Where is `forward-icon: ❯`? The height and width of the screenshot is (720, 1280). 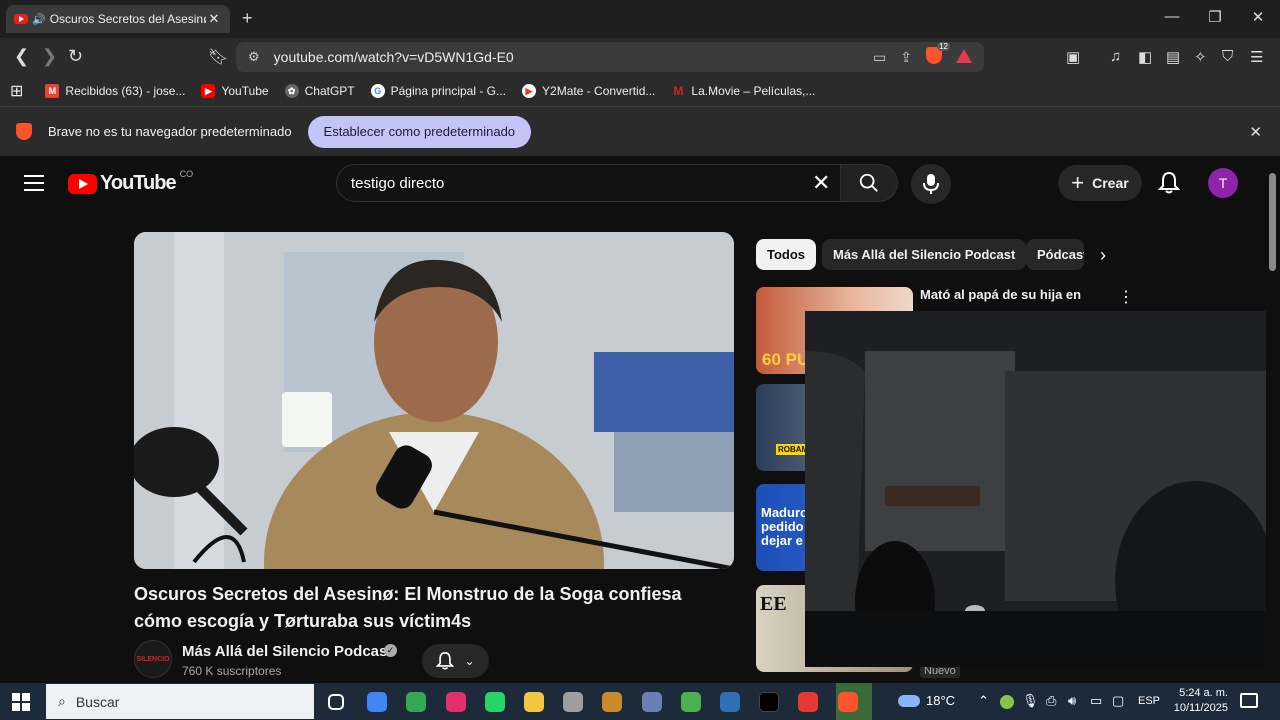
forward-icon: ❯ is located at coordinates (49, 56).